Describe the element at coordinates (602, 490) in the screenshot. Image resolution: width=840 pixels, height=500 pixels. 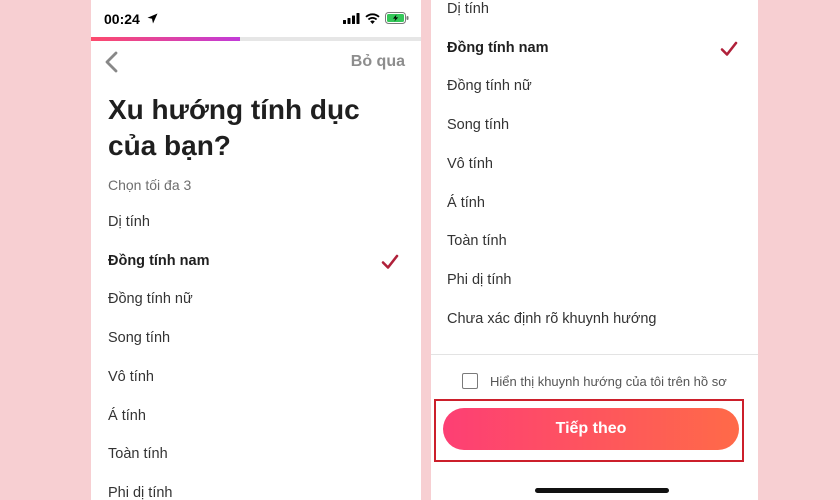
I see `home-indicator` at that location.